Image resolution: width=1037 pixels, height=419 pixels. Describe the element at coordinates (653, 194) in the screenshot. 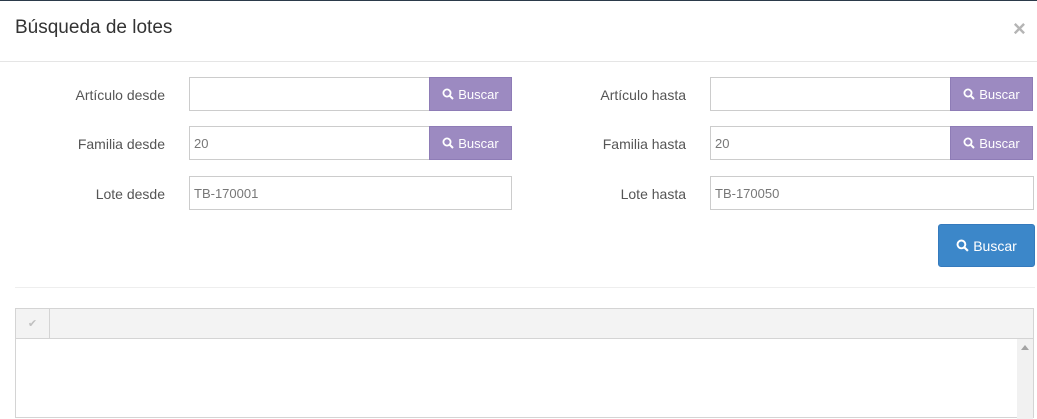

I see `lote-hasta-label: Lote hasta` at that location.